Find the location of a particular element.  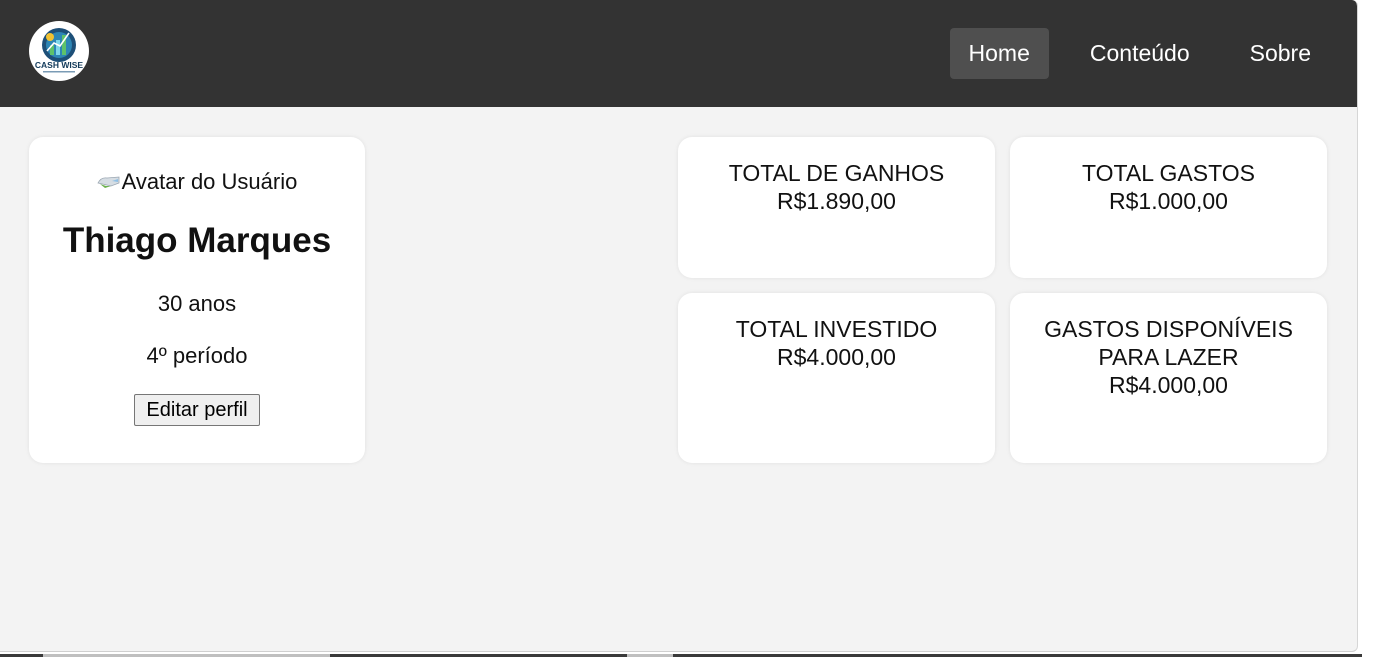

profile-name: Thiago Marques is located at coordinates (197, 240).